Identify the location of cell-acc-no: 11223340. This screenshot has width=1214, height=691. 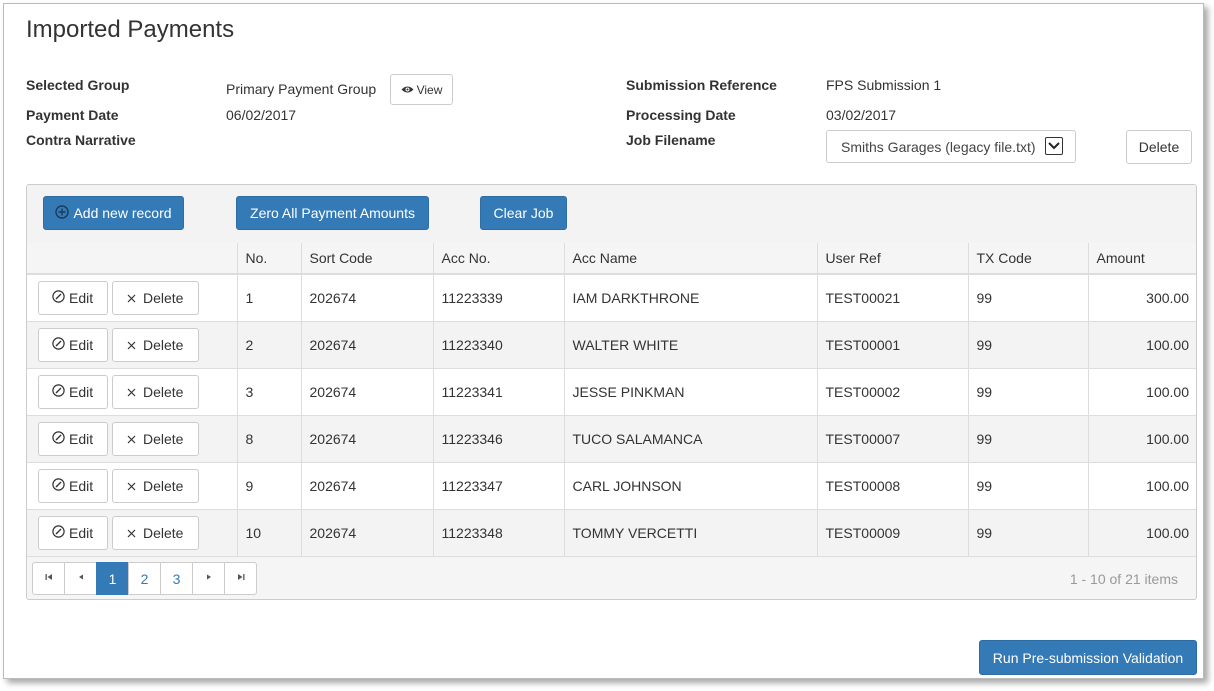
(498, 345).